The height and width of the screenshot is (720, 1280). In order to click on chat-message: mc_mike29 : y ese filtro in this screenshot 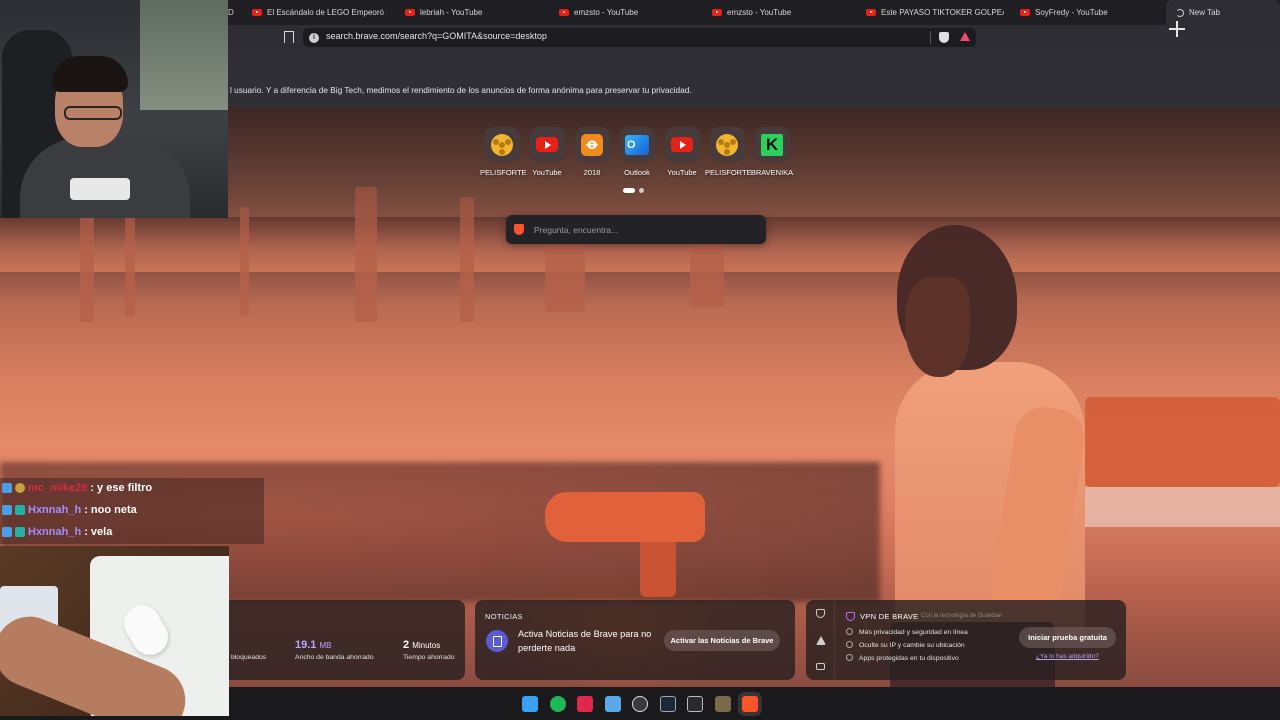, I will do `click(77, 488)`.